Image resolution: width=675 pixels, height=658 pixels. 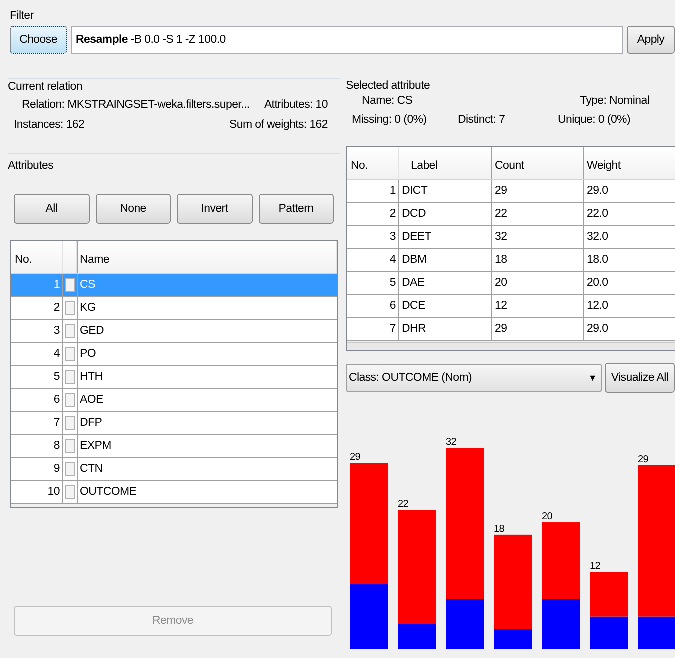 What do you see at coordinates (207, 308) in the screenshot?
I see `attribute-name: KG` at bounding box center [207, 308].